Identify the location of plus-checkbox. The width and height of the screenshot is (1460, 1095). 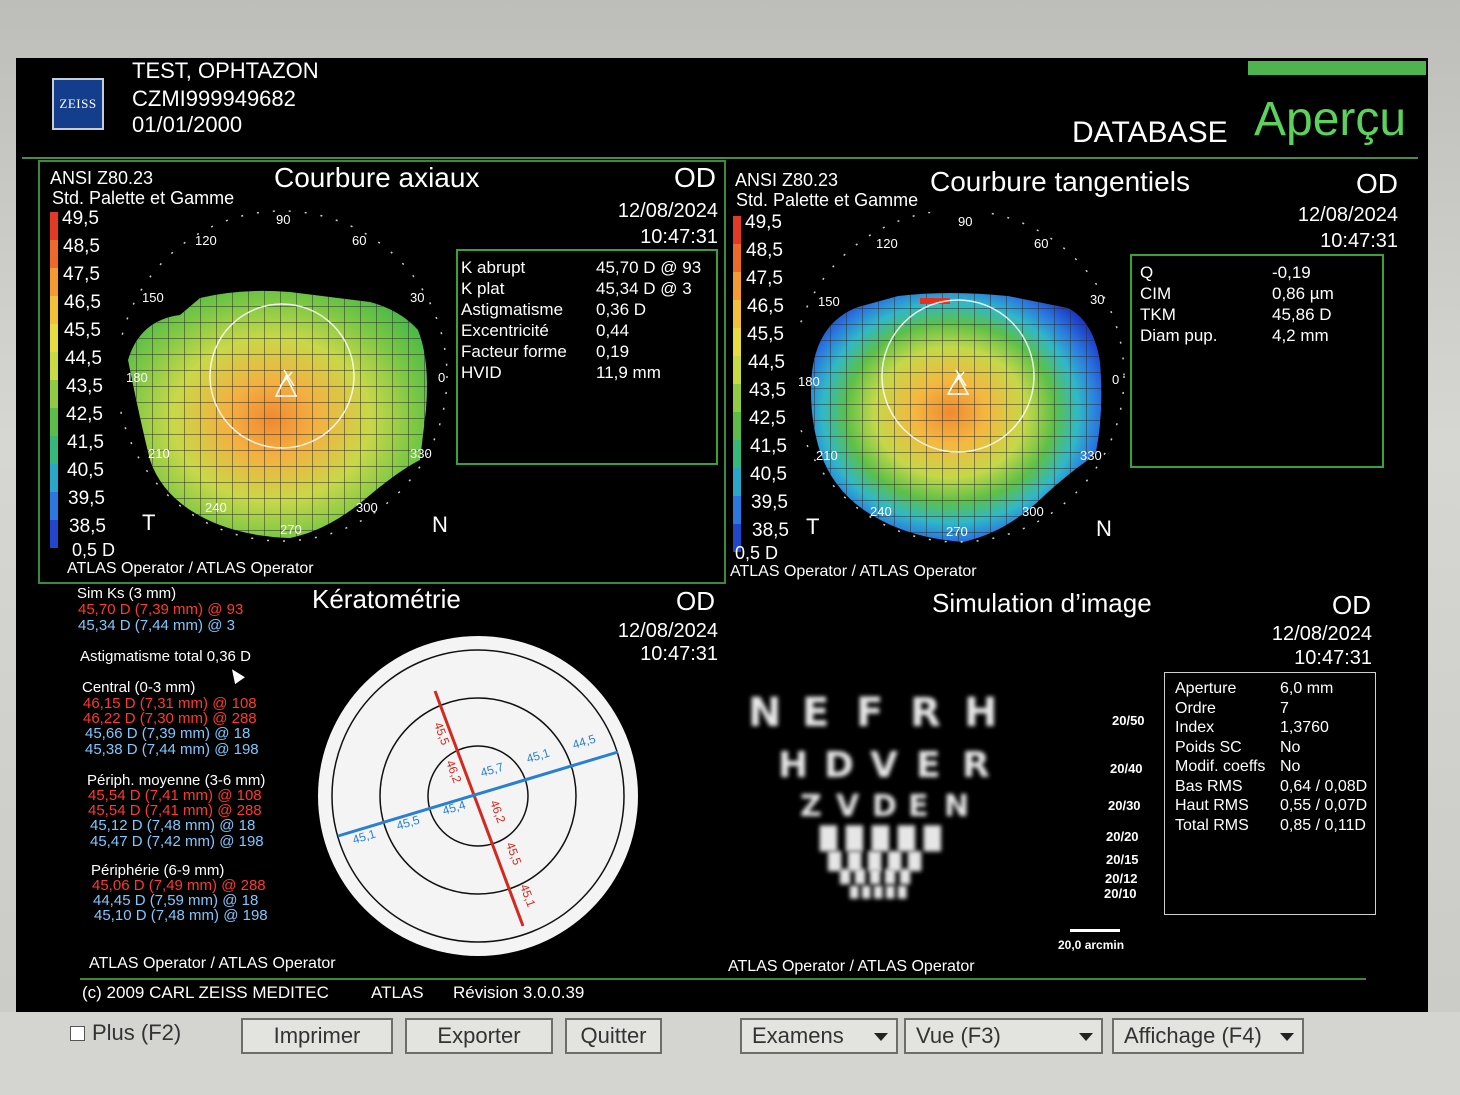
(77, 1033).